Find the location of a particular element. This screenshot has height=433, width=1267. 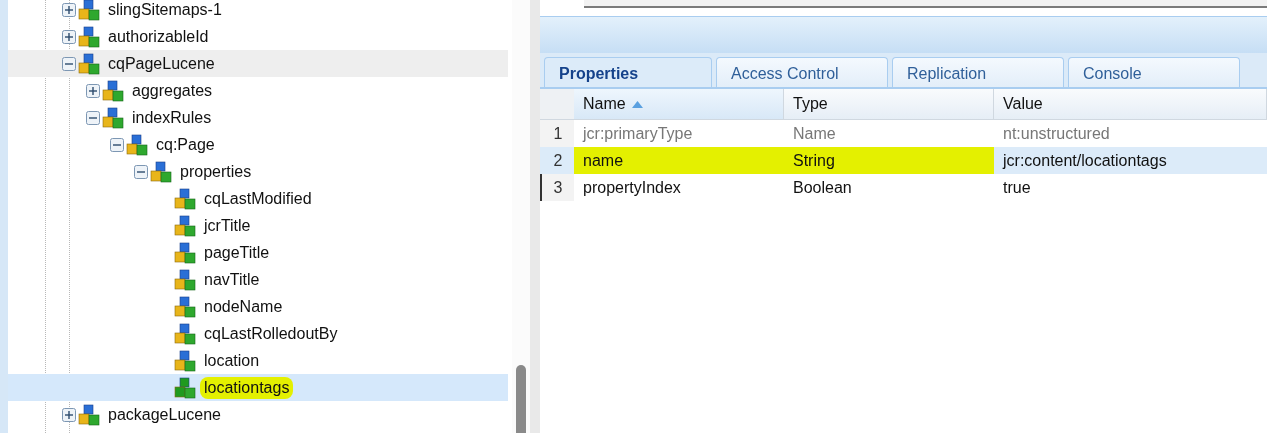

node-label: jcrTitle is located at coordinates (227, 225).